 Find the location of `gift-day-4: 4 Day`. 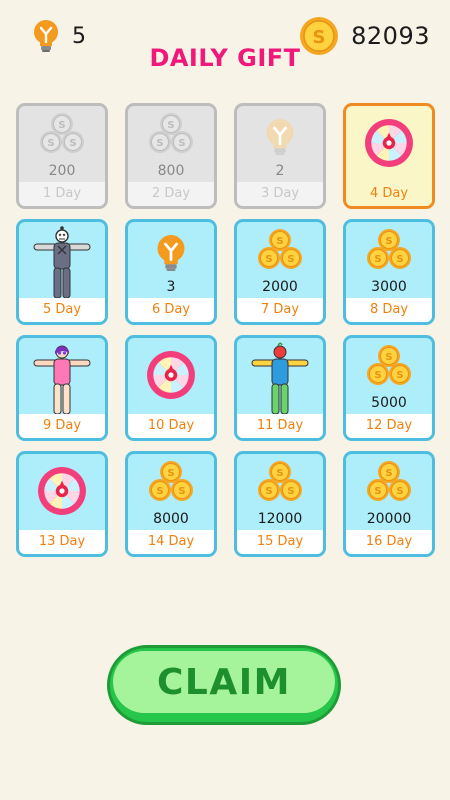

gift-day-4: 4 Day is located at coordinates (389, 156).